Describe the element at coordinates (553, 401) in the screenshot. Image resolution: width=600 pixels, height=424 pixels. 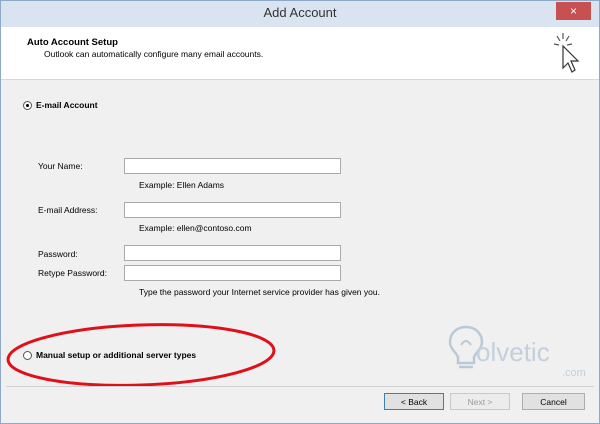
I see `cancel-button: Cancel` at that location.